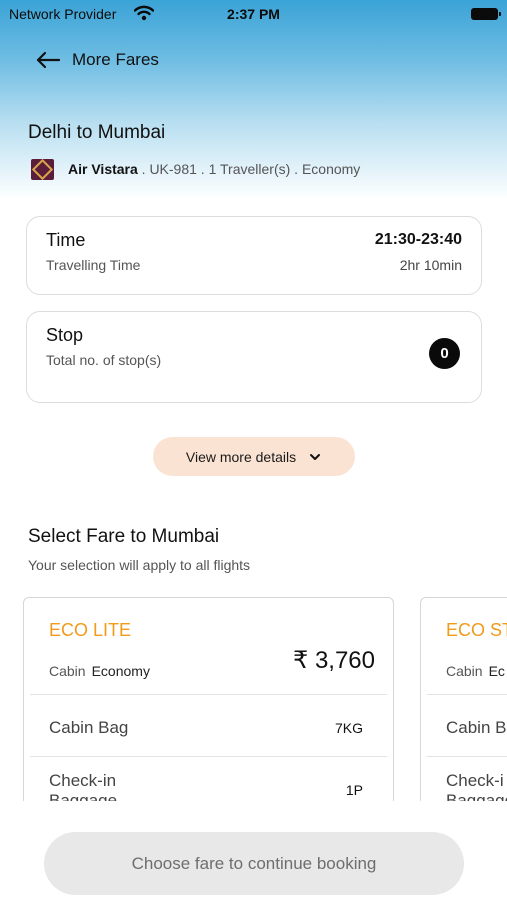 Image resolution: width=507 pixels, height=900 pixels. What do you see at coordinates (249, 169) in the screenshot?
I see `flight-details: . UK-981 . 1 Traveller(s) . Economy` at bounding box center [249, 169].